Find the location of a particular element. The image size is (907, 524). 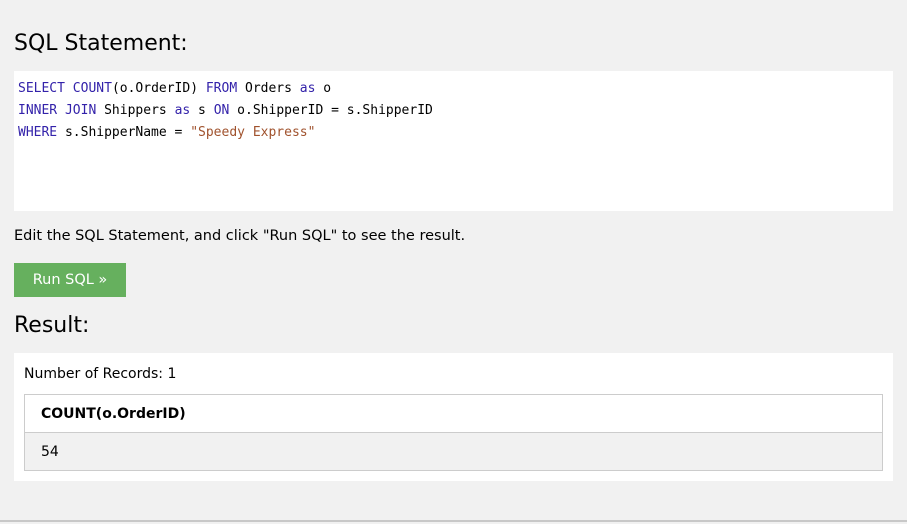

table-row: 54 is located at coordinates (453, 451).